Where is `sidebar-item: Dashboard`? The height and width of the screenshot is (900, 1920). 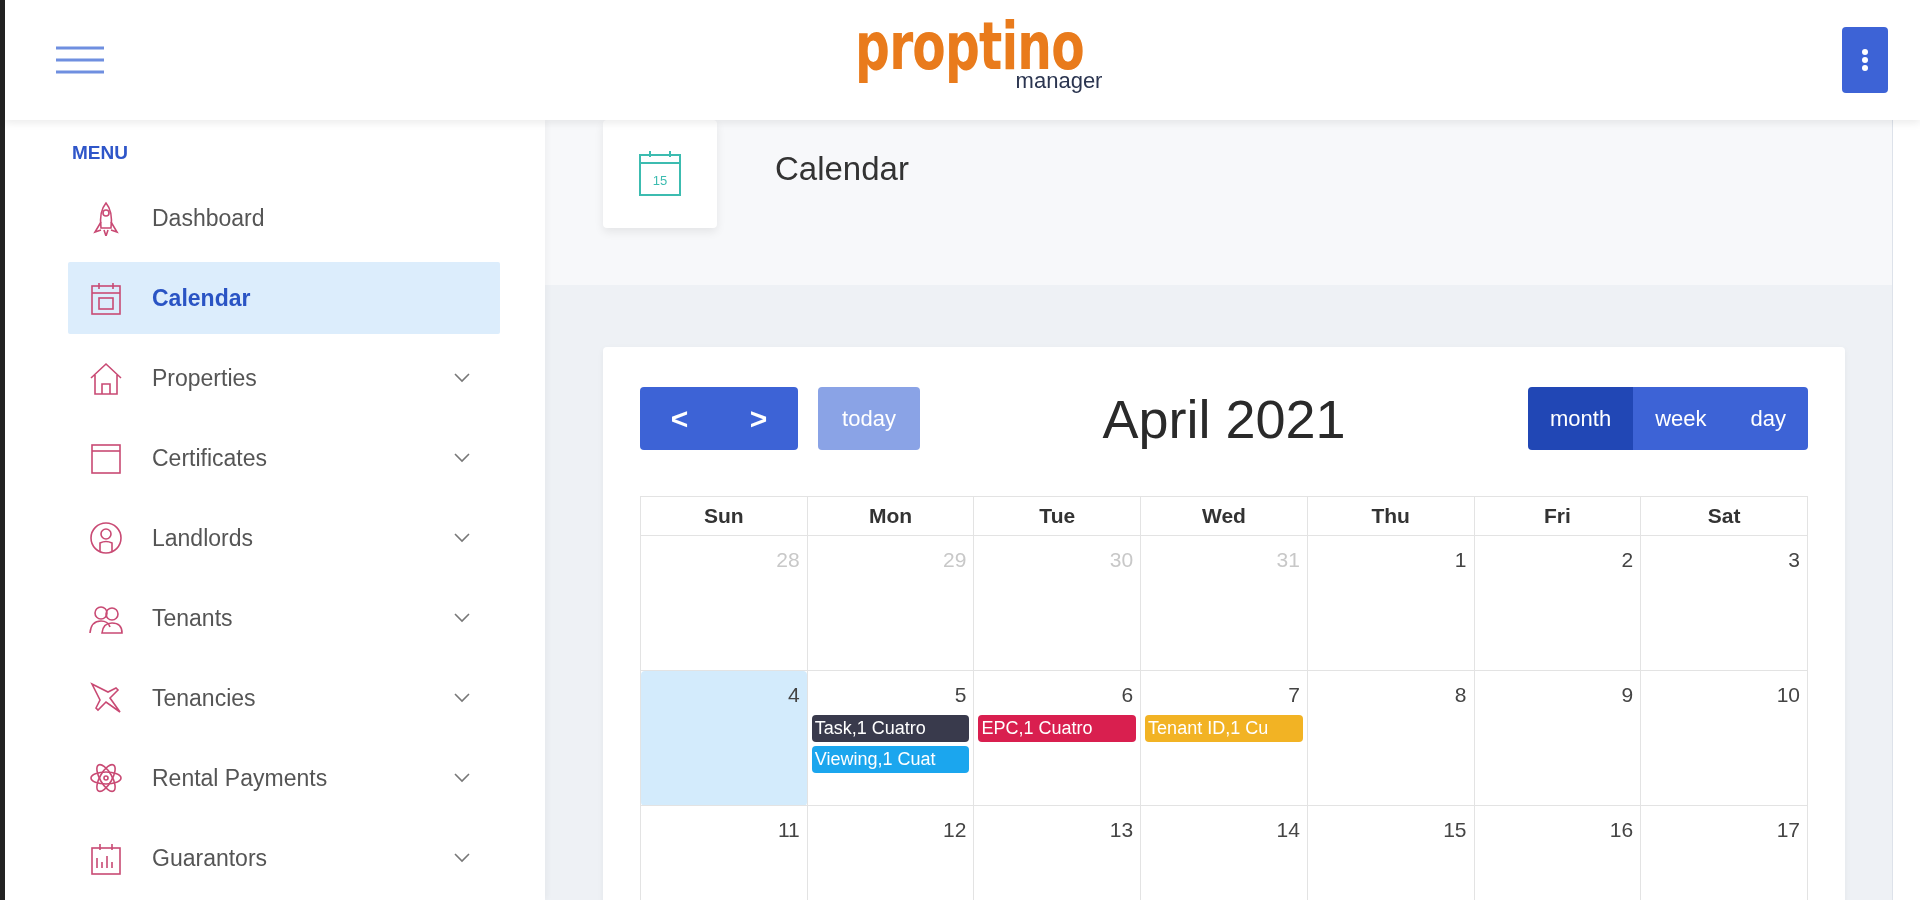 sidebar-item: Dashboard is located at coordinates (284, 218).